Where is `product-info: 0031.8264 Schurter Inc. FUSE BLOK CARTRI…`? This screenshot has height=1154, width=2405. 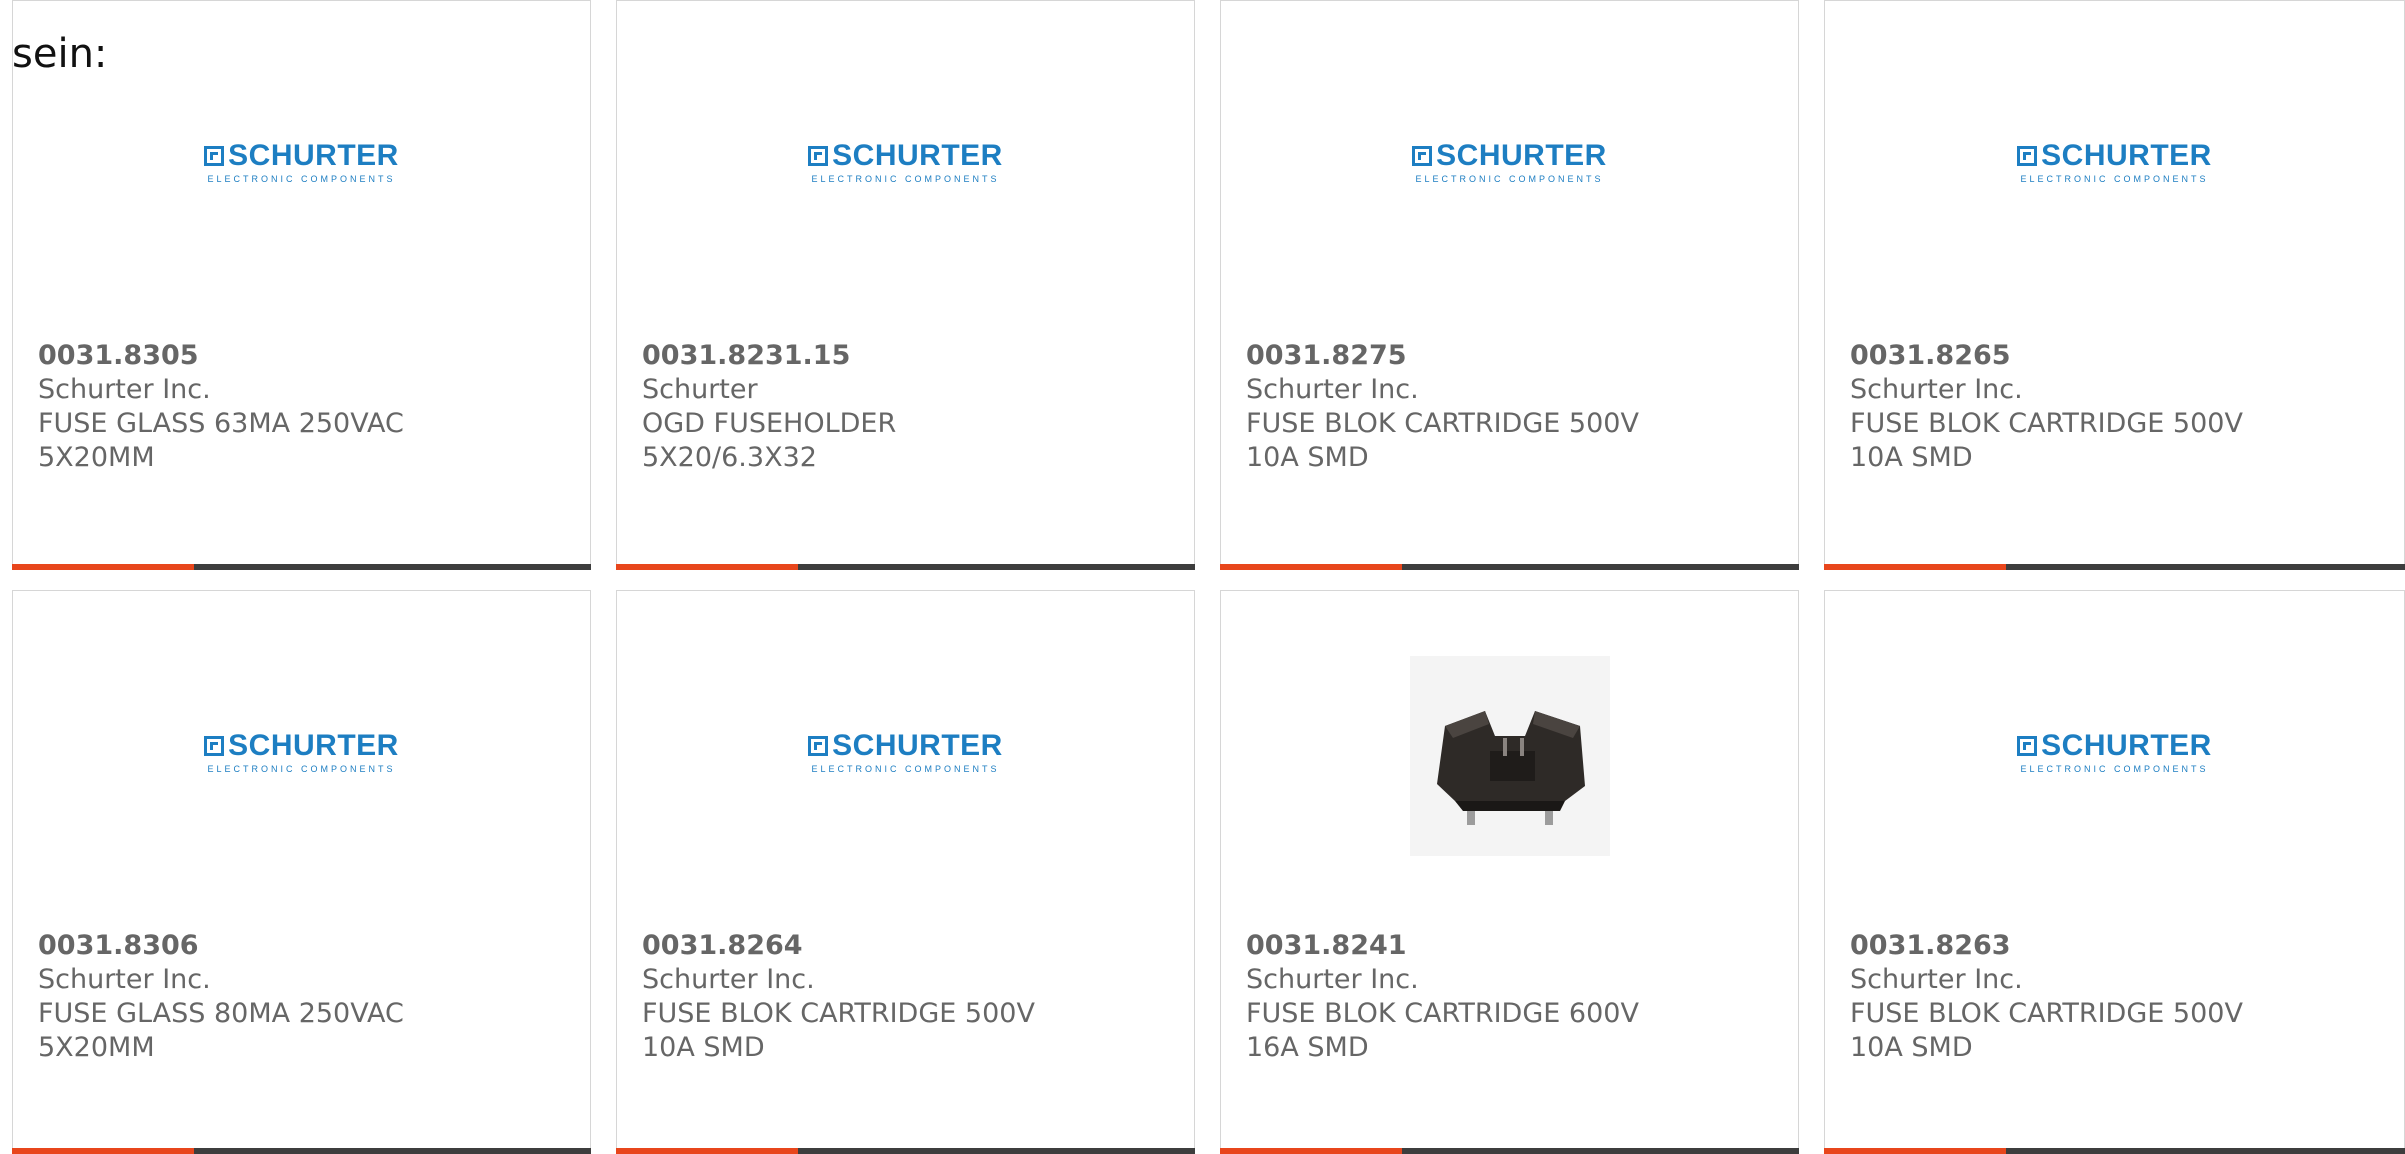 product-info: 0031.8264 Schurter Inc. FUSE BLOK CARTRI… is located at coordinates (905, 997).